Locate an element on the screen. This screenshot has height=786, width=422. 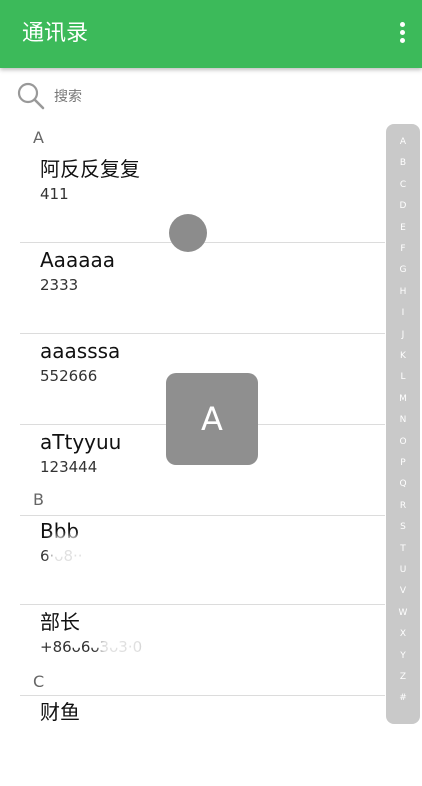
contact-name: 阿反反复复 is located at coordinates (90, 169).